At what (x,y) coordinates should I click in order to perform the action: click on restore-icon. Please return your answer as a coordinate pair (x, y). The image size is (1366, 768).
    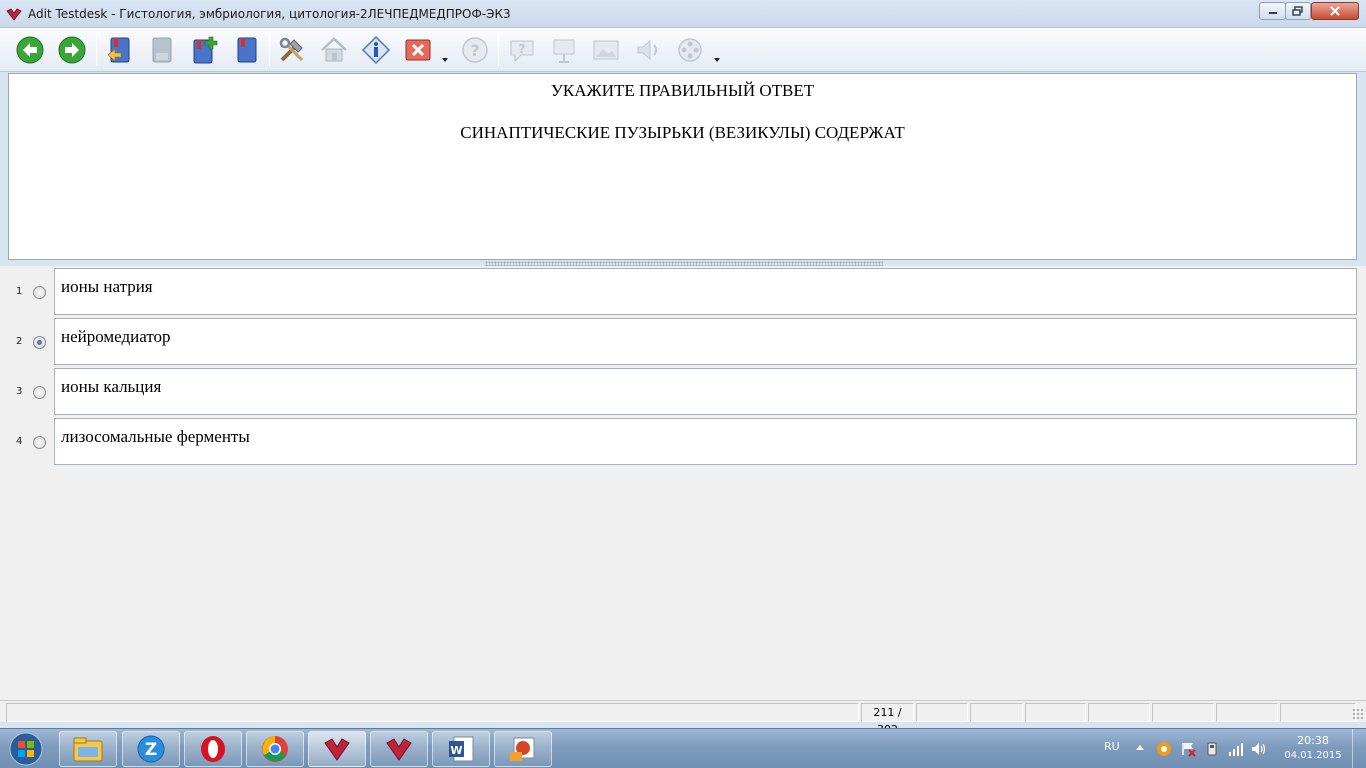
    Looking at the image, I should click on (1297, 11).